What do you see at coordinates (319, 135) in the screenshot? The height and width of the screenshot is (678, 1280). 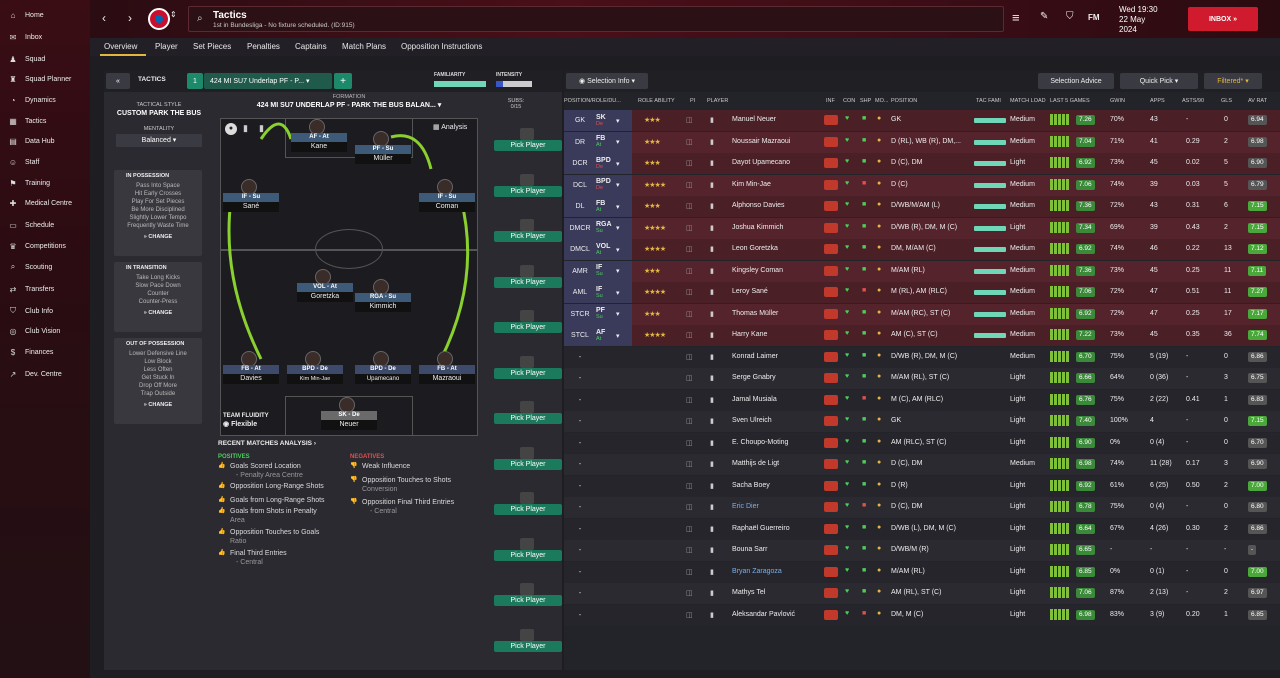 I see `pitch-player-kane: AF - At Kane` at bounding box center [319, 135].